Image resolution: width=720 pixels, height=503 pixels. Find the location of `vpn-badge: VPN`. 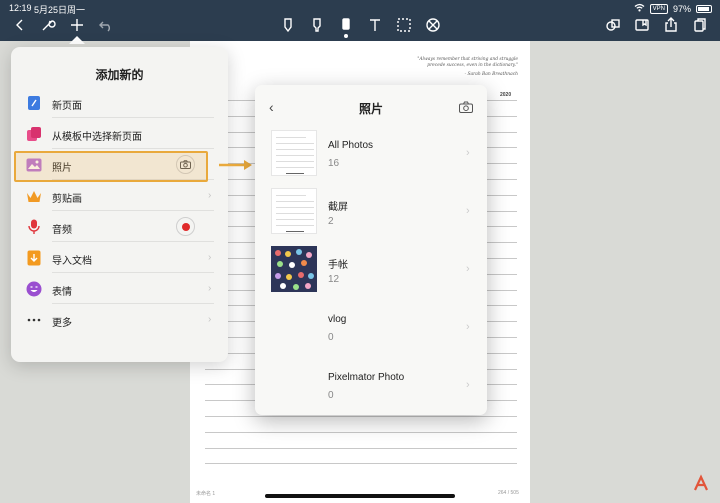

vpn-badge: VPN is located at coordinates (658, 9).